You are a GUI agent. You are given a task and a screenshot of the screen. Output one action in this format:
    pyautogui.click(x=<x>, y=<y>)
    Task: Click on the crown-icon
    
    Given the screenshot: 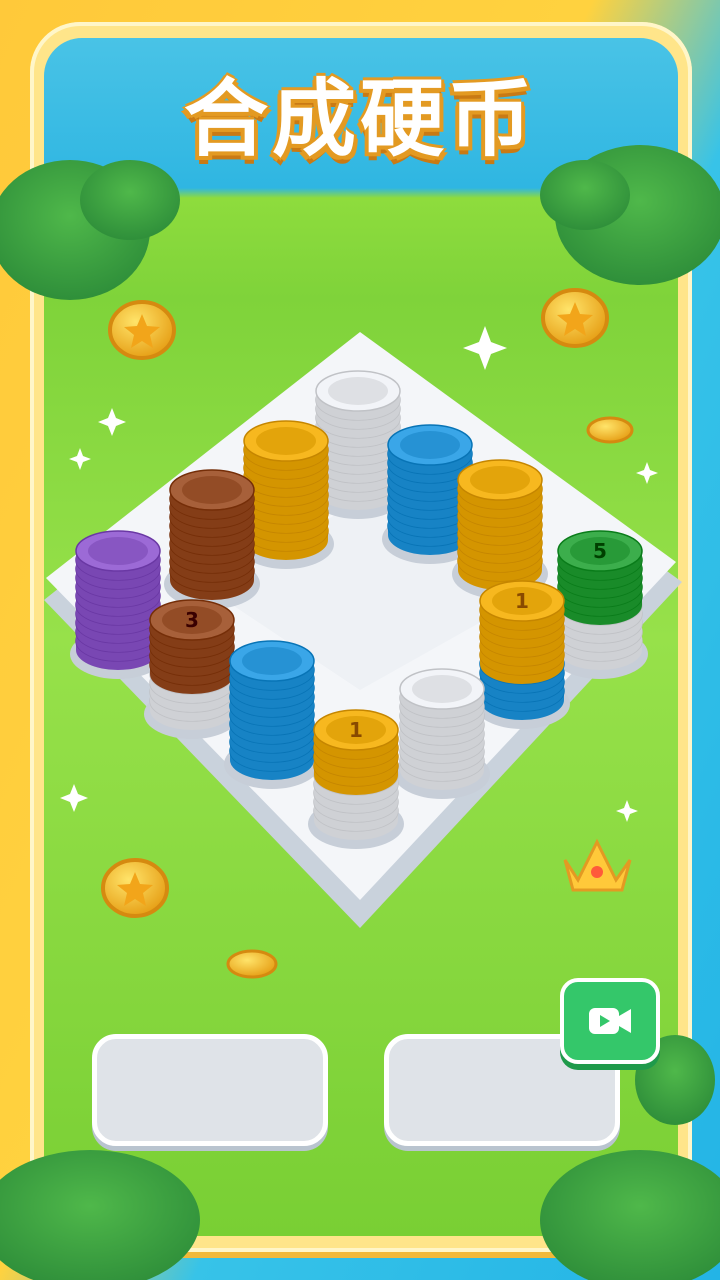 What is the action you would take?
    pyautogui.click(x=597, y=865)
    